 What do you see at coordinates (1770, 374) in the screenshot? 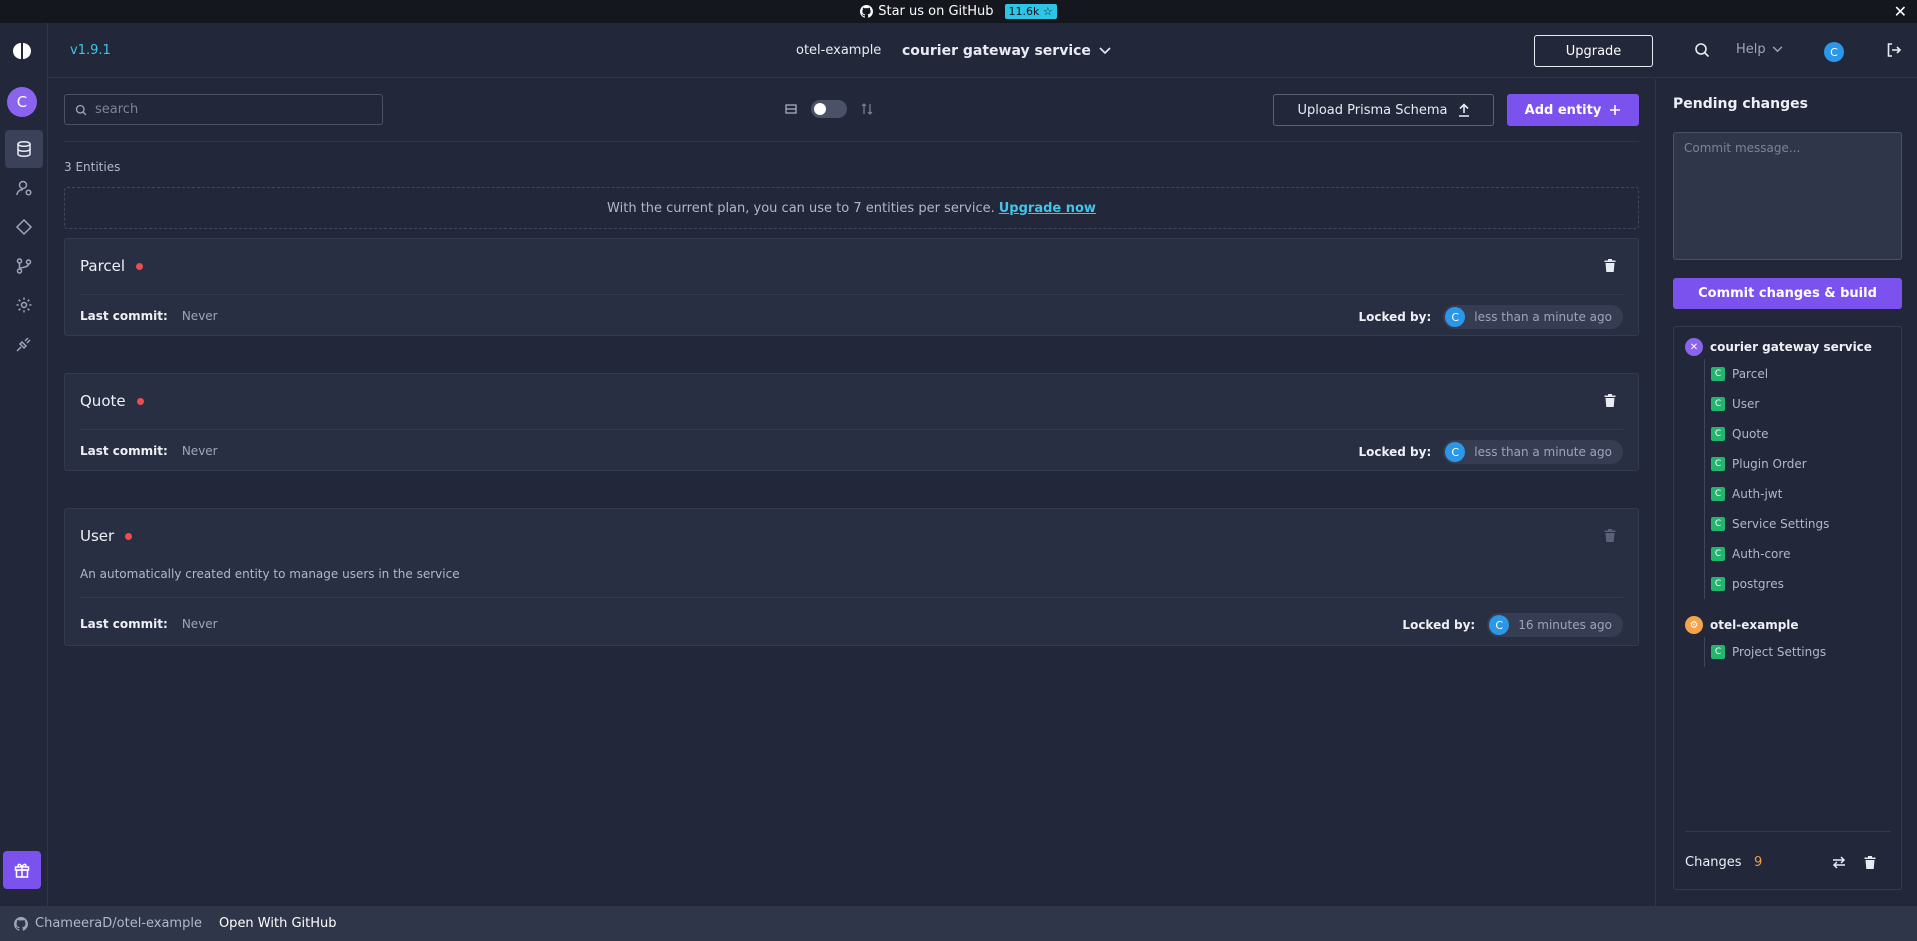
I see `change-item: C Parcel` at bounding box center [1770, 374].